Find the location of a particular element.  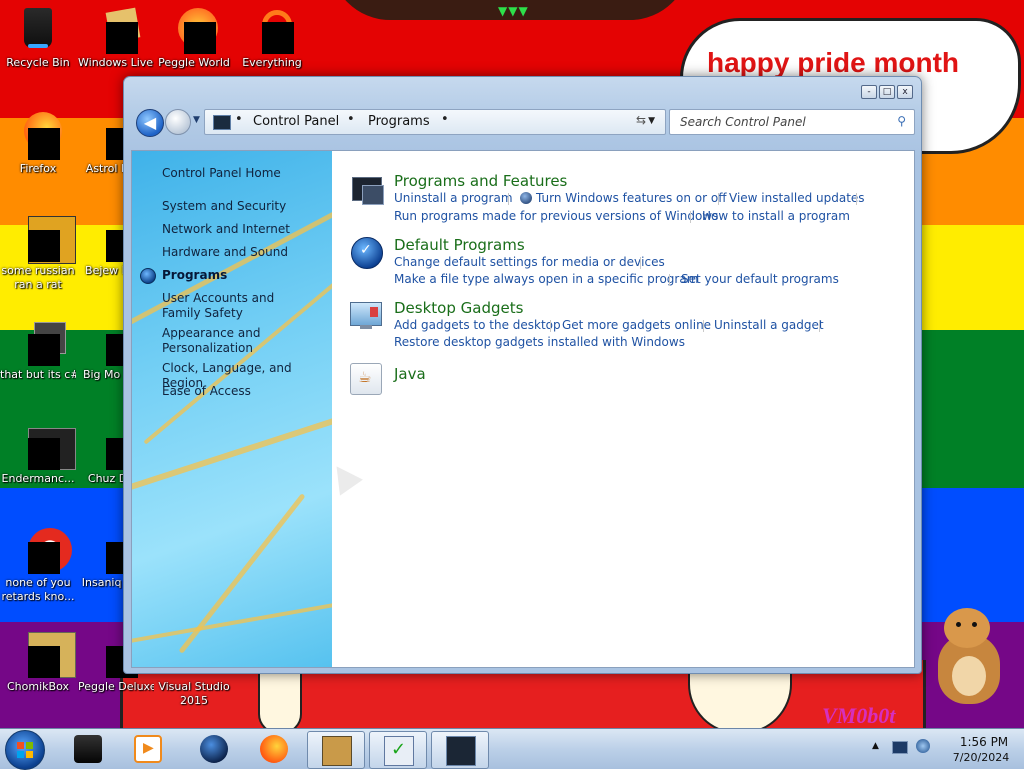

link-add-gadgets: Add gadgets to the desktop is located at coordinates (477, 325).